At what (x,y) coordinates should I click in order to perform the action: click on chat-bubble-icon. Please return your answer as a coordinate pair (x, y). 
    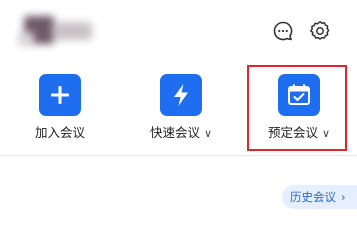
    Looking at the image, I should click on (283, 31).